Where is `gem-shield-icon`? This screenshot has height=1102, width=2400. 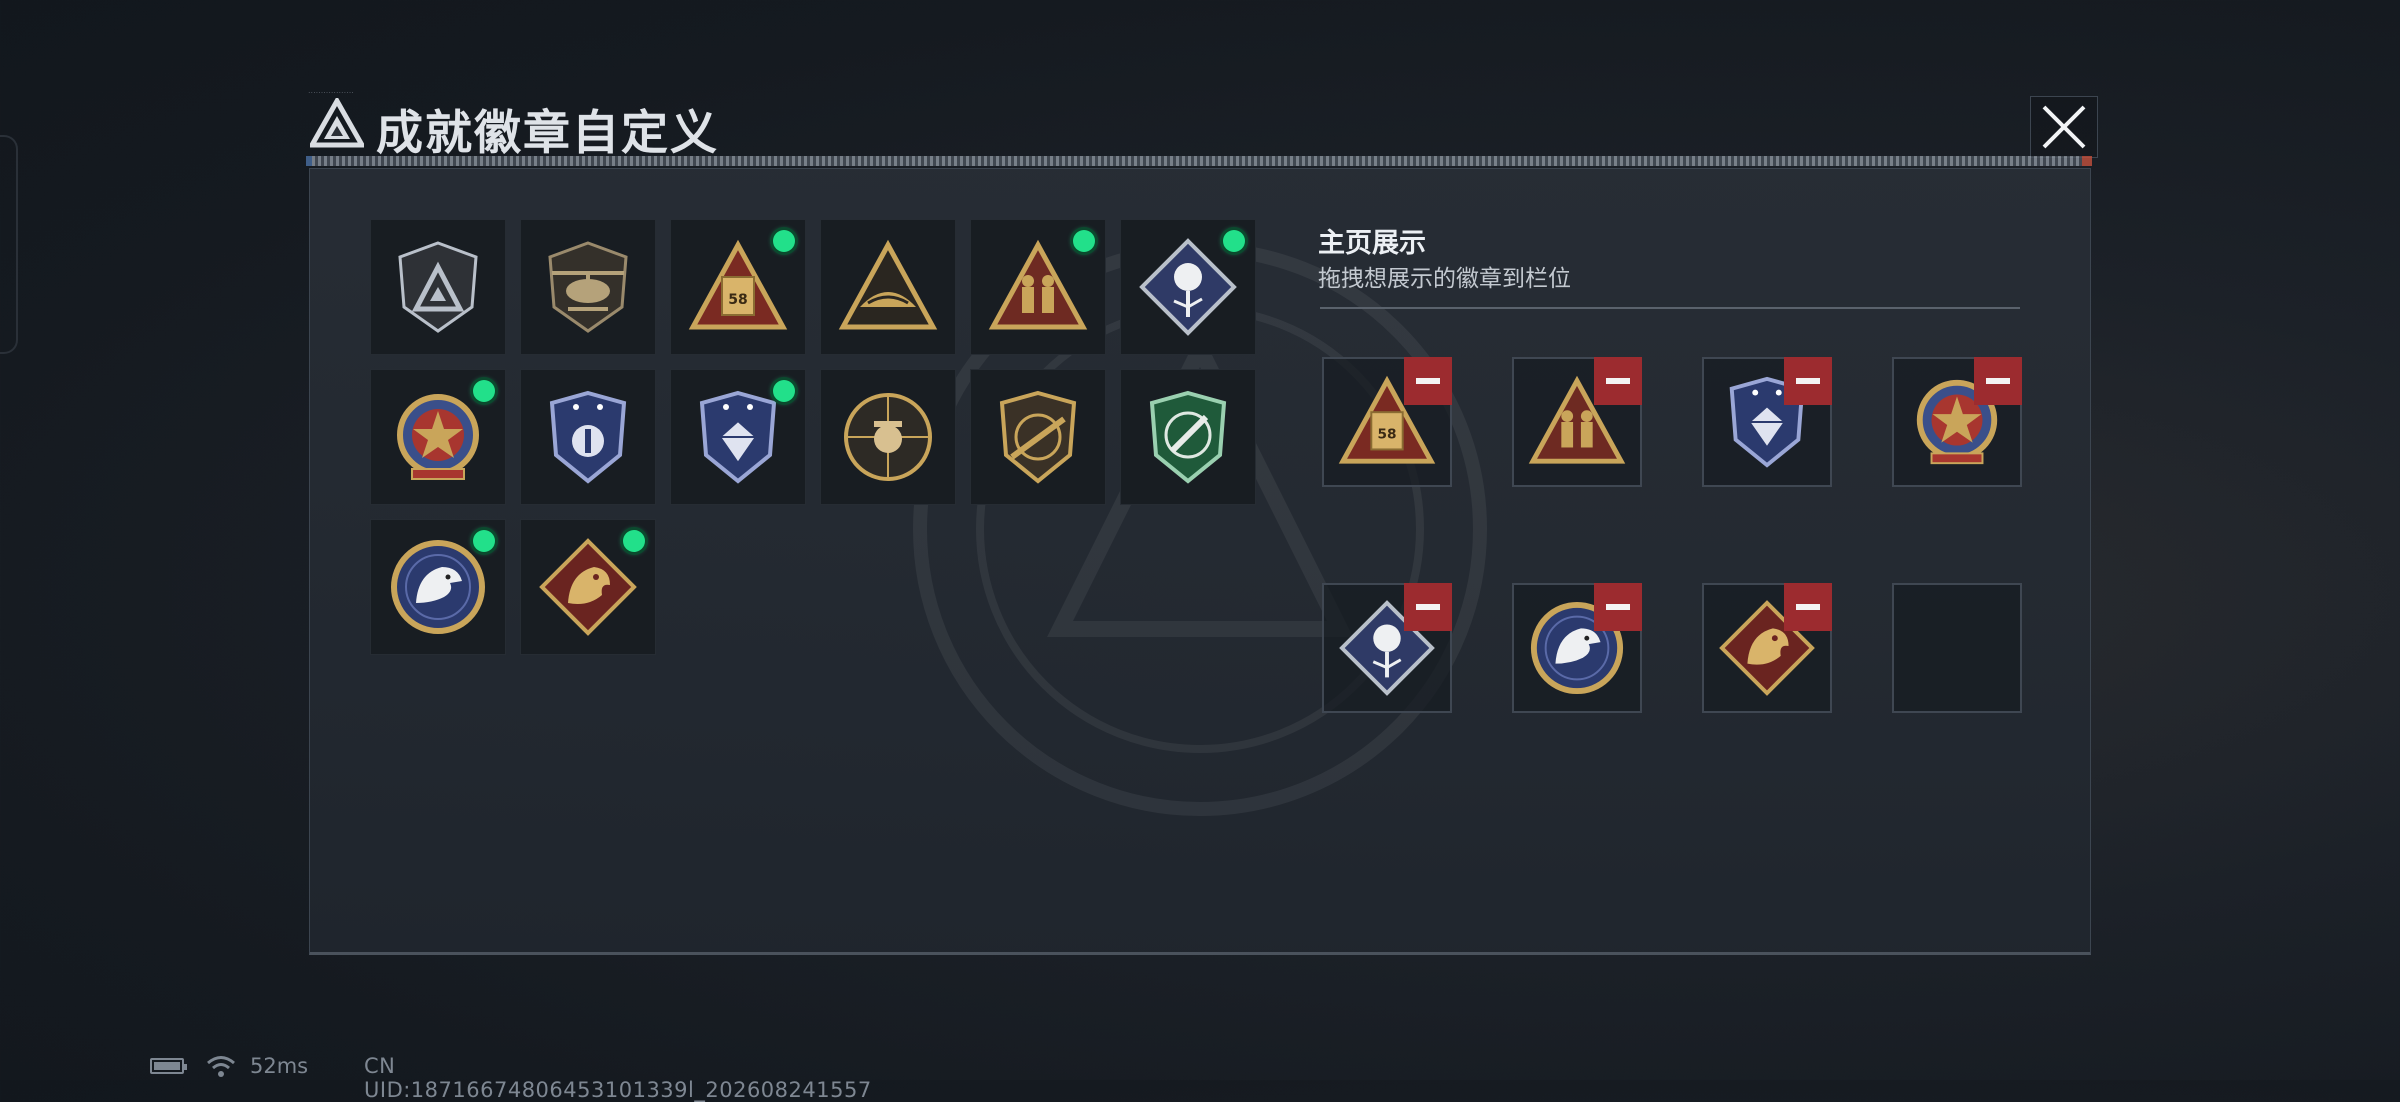
gem-shield-icon is located at coordinates (738, 437).